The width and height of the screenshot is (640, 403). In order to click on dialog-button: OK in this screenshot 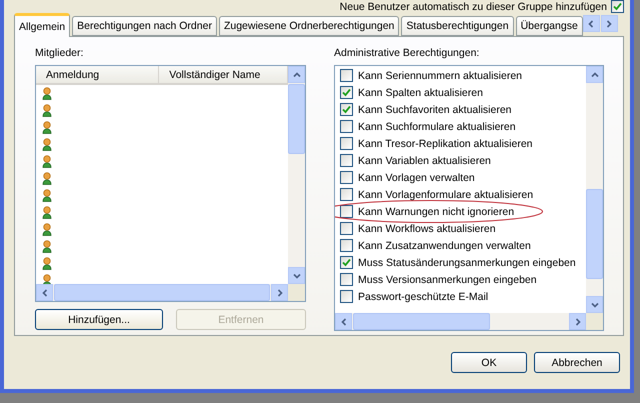, I will do `click(489, 362)`.